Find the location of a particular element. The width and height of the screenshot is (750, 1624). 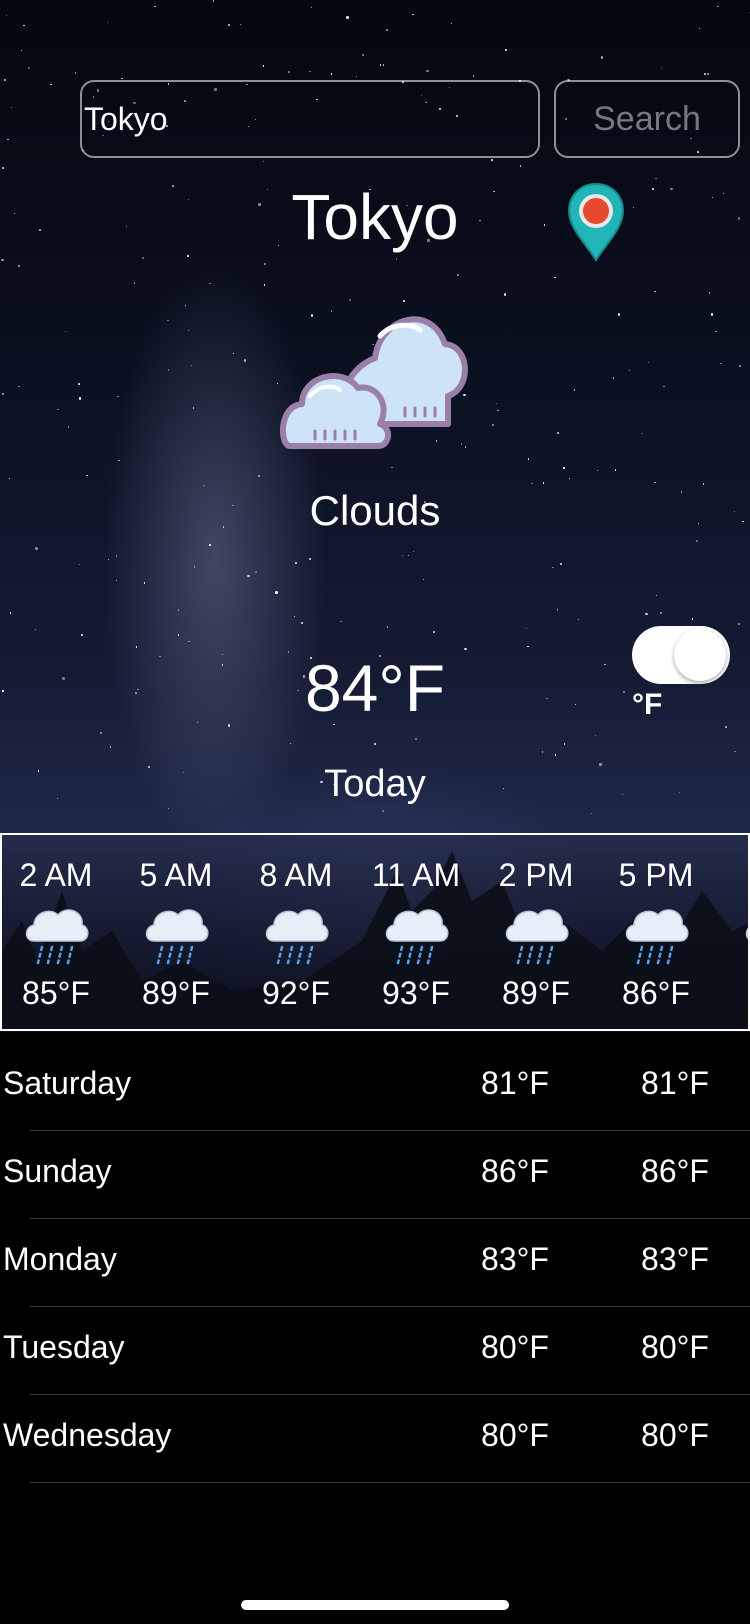

daily-row: Sunday 86°F 86°F is located at coordinates (375, 1175).